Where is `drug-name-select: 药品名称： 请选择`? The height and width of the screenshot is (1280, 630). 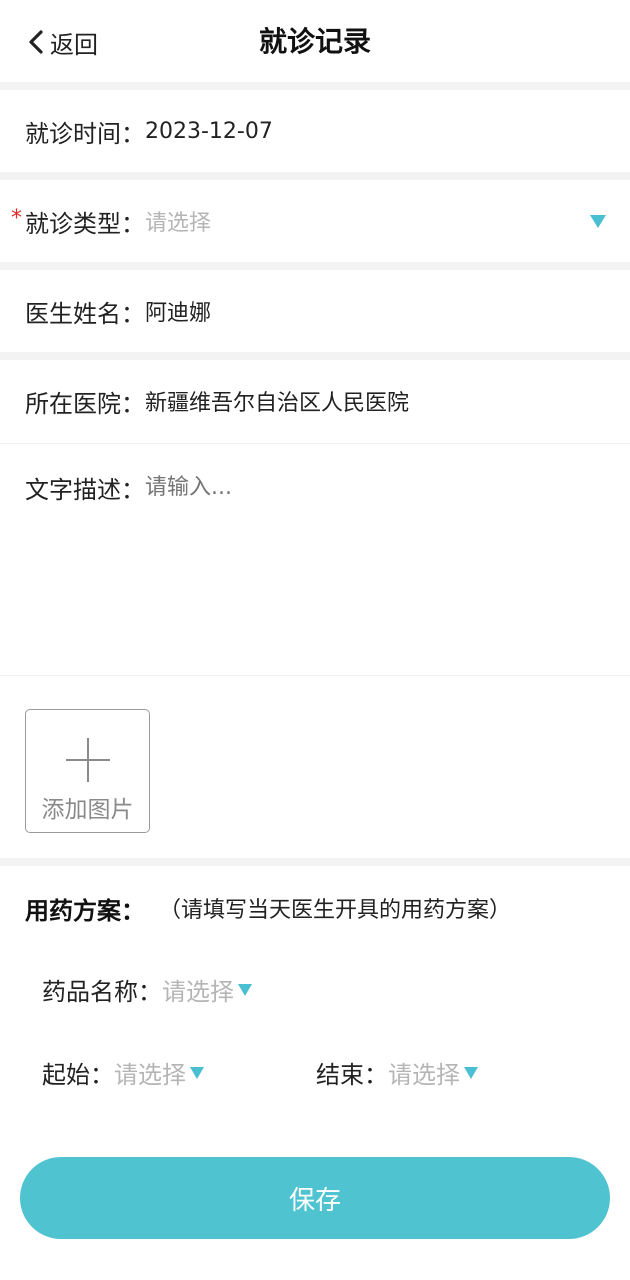 drug-name-select: 药品名称： 请选择 is located at coordinates (147, 989).